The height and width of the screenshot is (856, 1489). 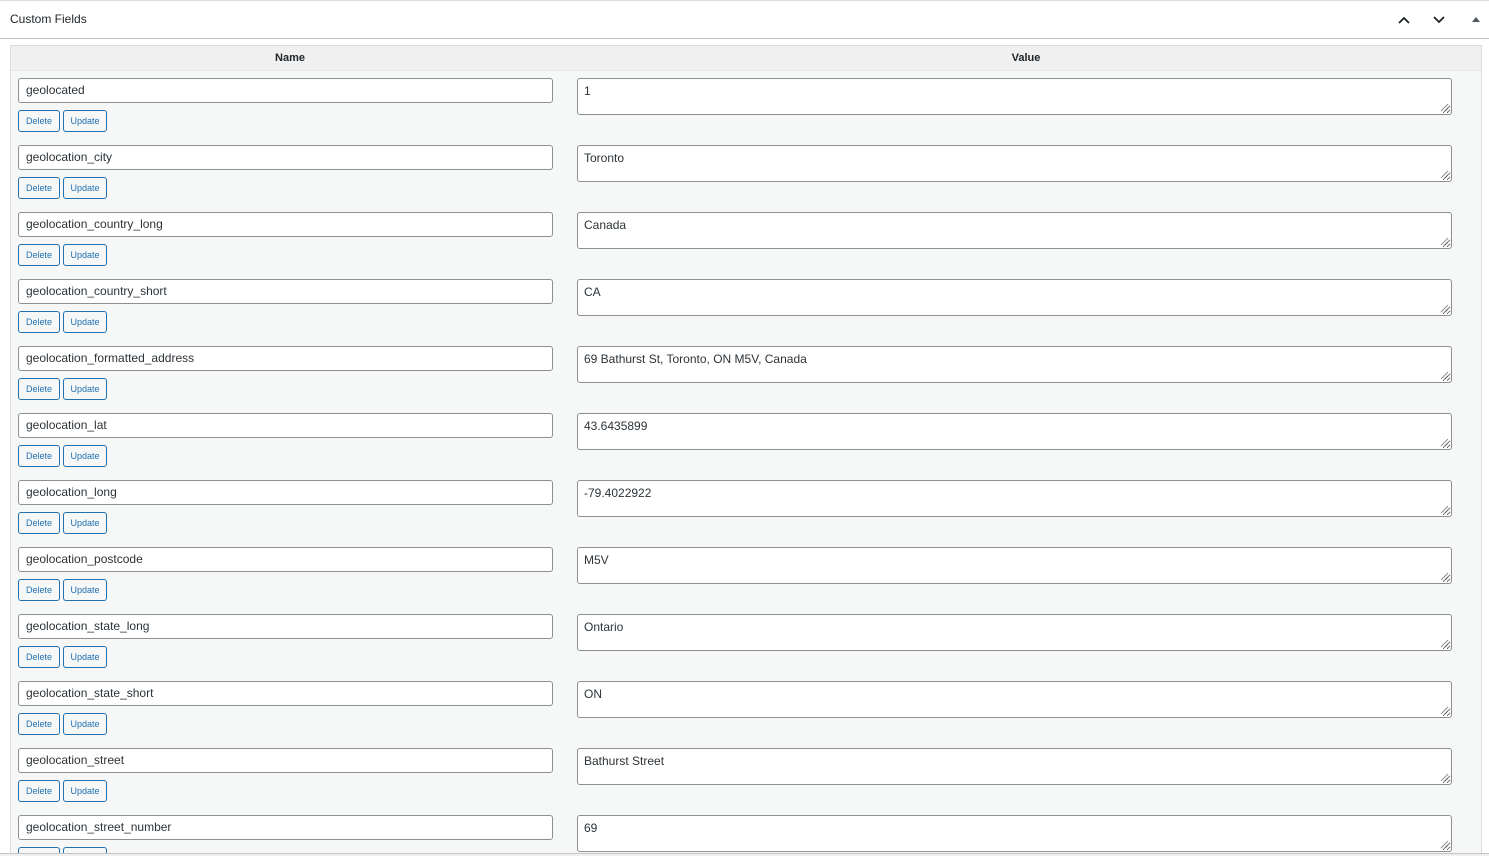 What do you see at coordinates (604, 627) in the screenshot?
I see `field-value-text: Ontario` at bounding box center [604, 627].